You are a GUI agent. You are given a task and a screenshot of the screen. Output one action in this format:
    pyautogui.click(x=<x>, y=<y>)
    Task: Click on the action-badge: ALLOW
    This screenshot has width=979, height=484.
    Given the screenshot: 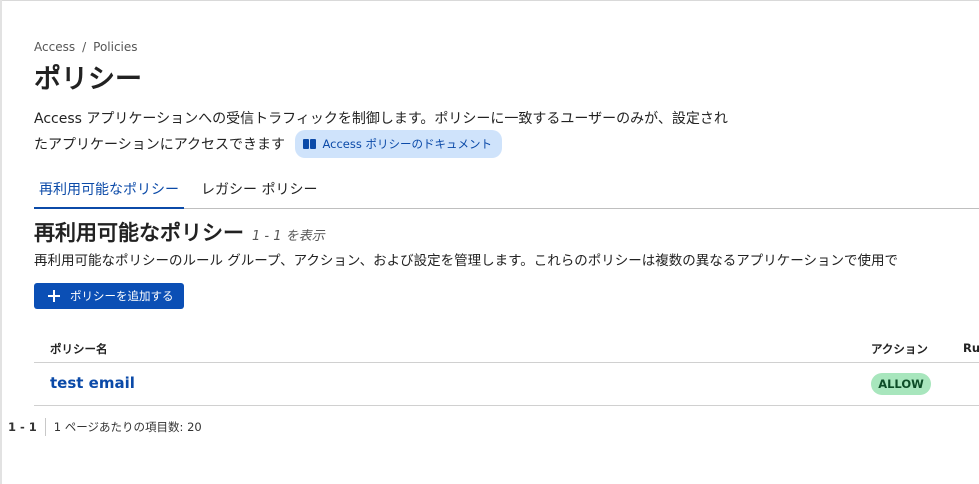 What is the action you would take?
    pyautogui.click(x=901, y=384)
    